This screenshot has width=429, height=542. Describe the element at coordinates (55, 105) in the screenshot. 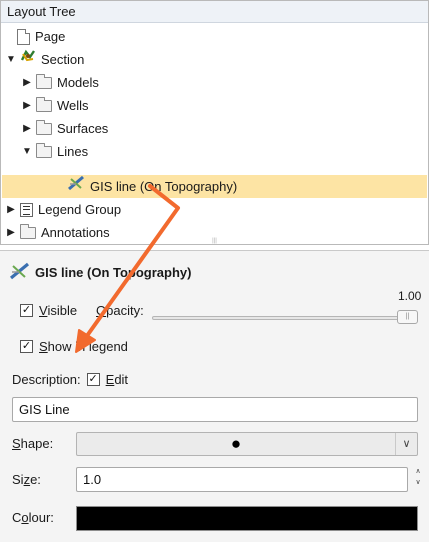

I see `tree-item-wells: ▶ Wells` at that location.